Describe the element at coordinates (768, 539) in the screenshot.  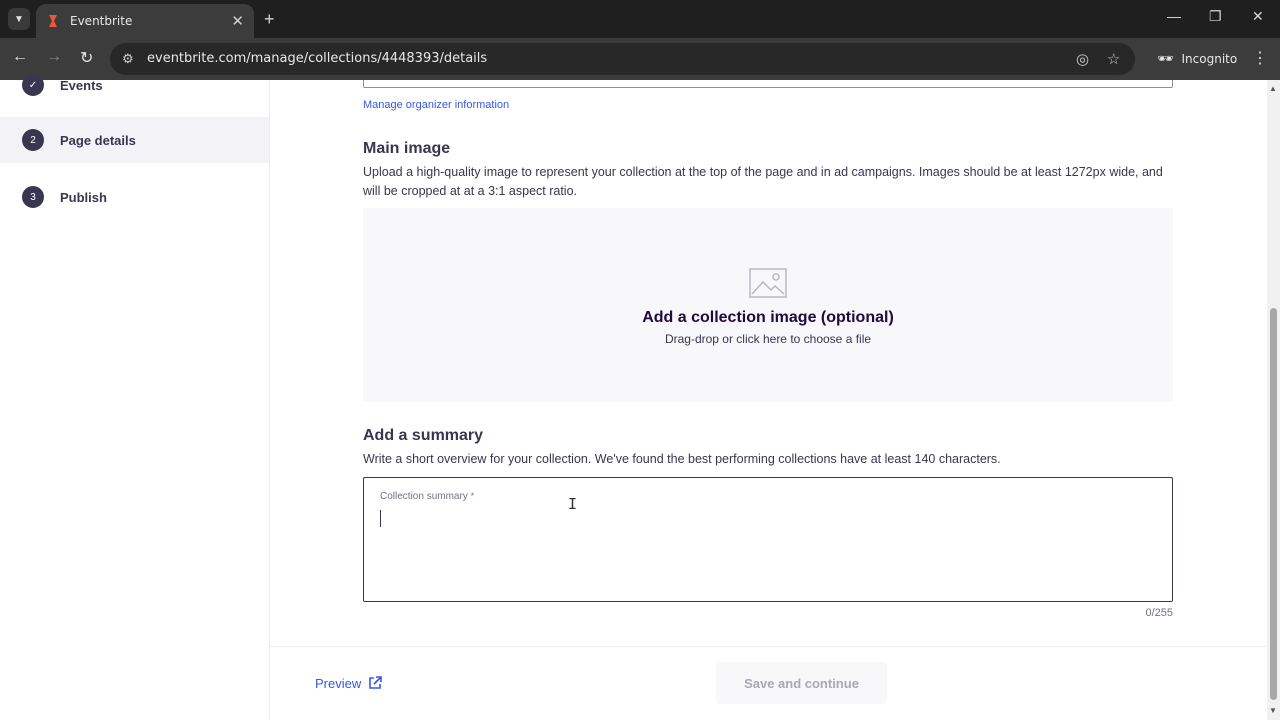
I see `collection-summary-textarea: Collection summary *` at that location.